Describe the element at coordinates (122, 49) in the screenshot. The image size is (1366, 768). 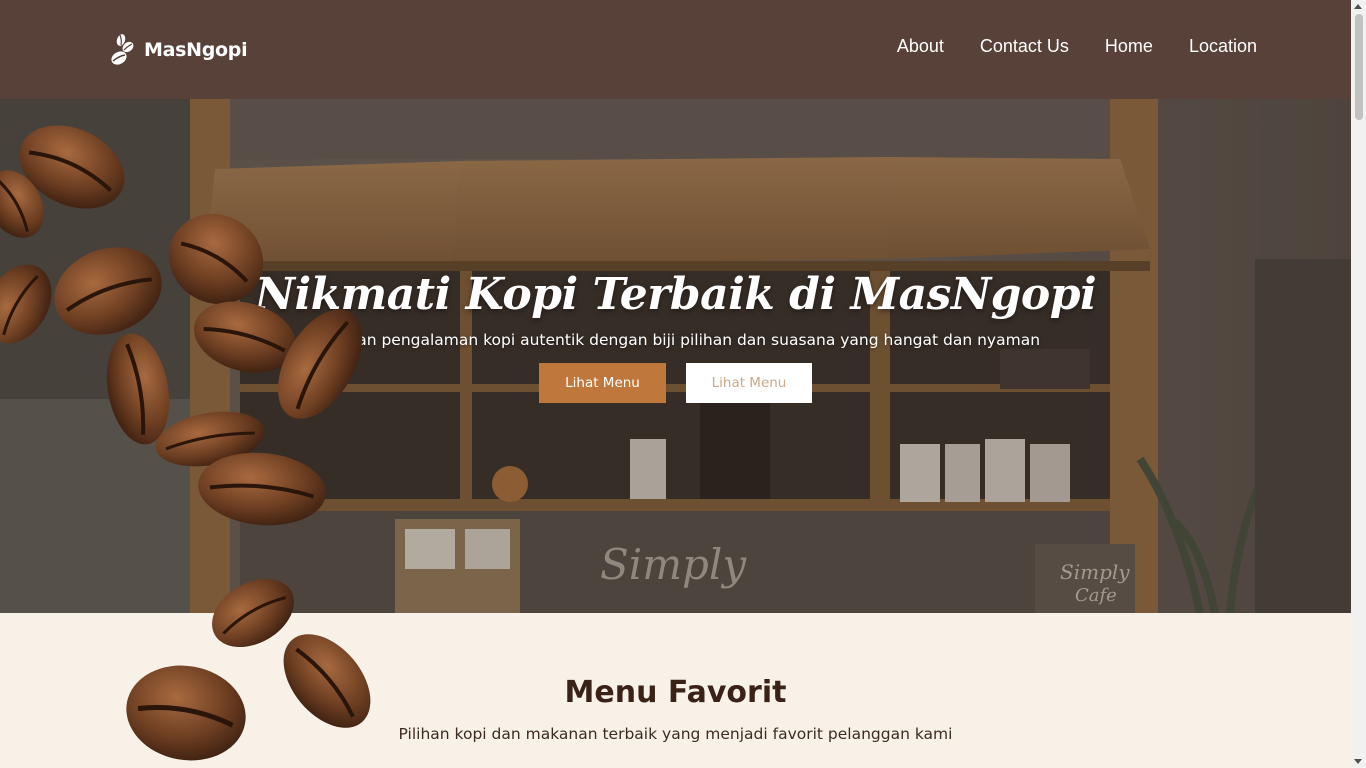
I see `coffee-beans-icon` at that location.